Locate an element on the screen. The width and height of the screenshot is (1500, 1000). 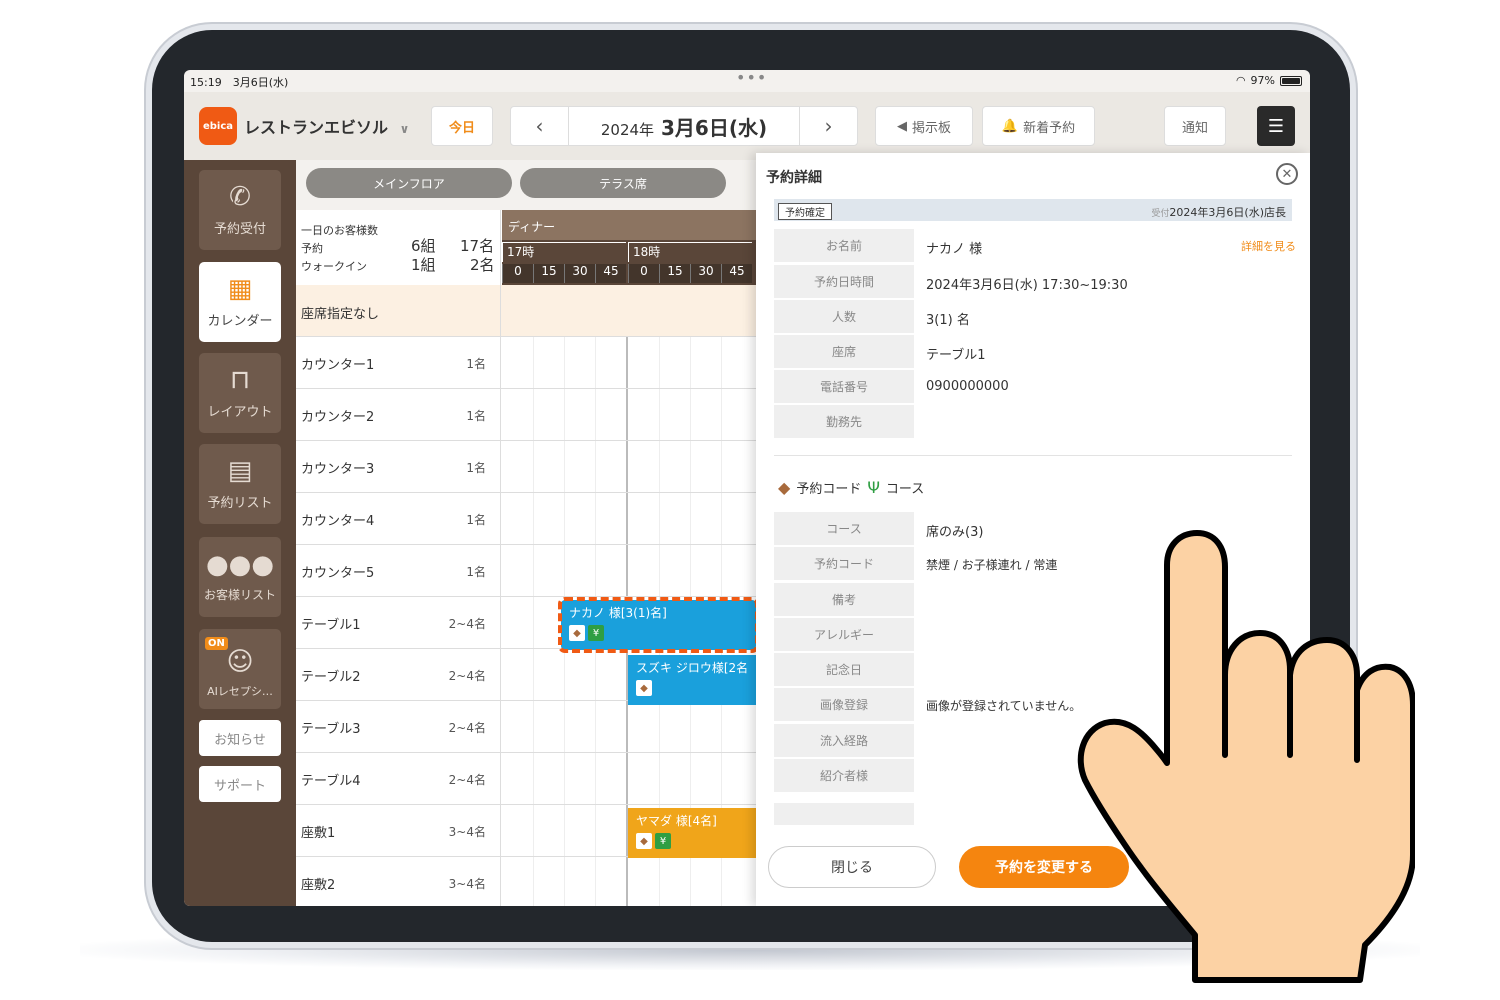
tab-main-floor: メインフロア is located at coordinates (409, 183).